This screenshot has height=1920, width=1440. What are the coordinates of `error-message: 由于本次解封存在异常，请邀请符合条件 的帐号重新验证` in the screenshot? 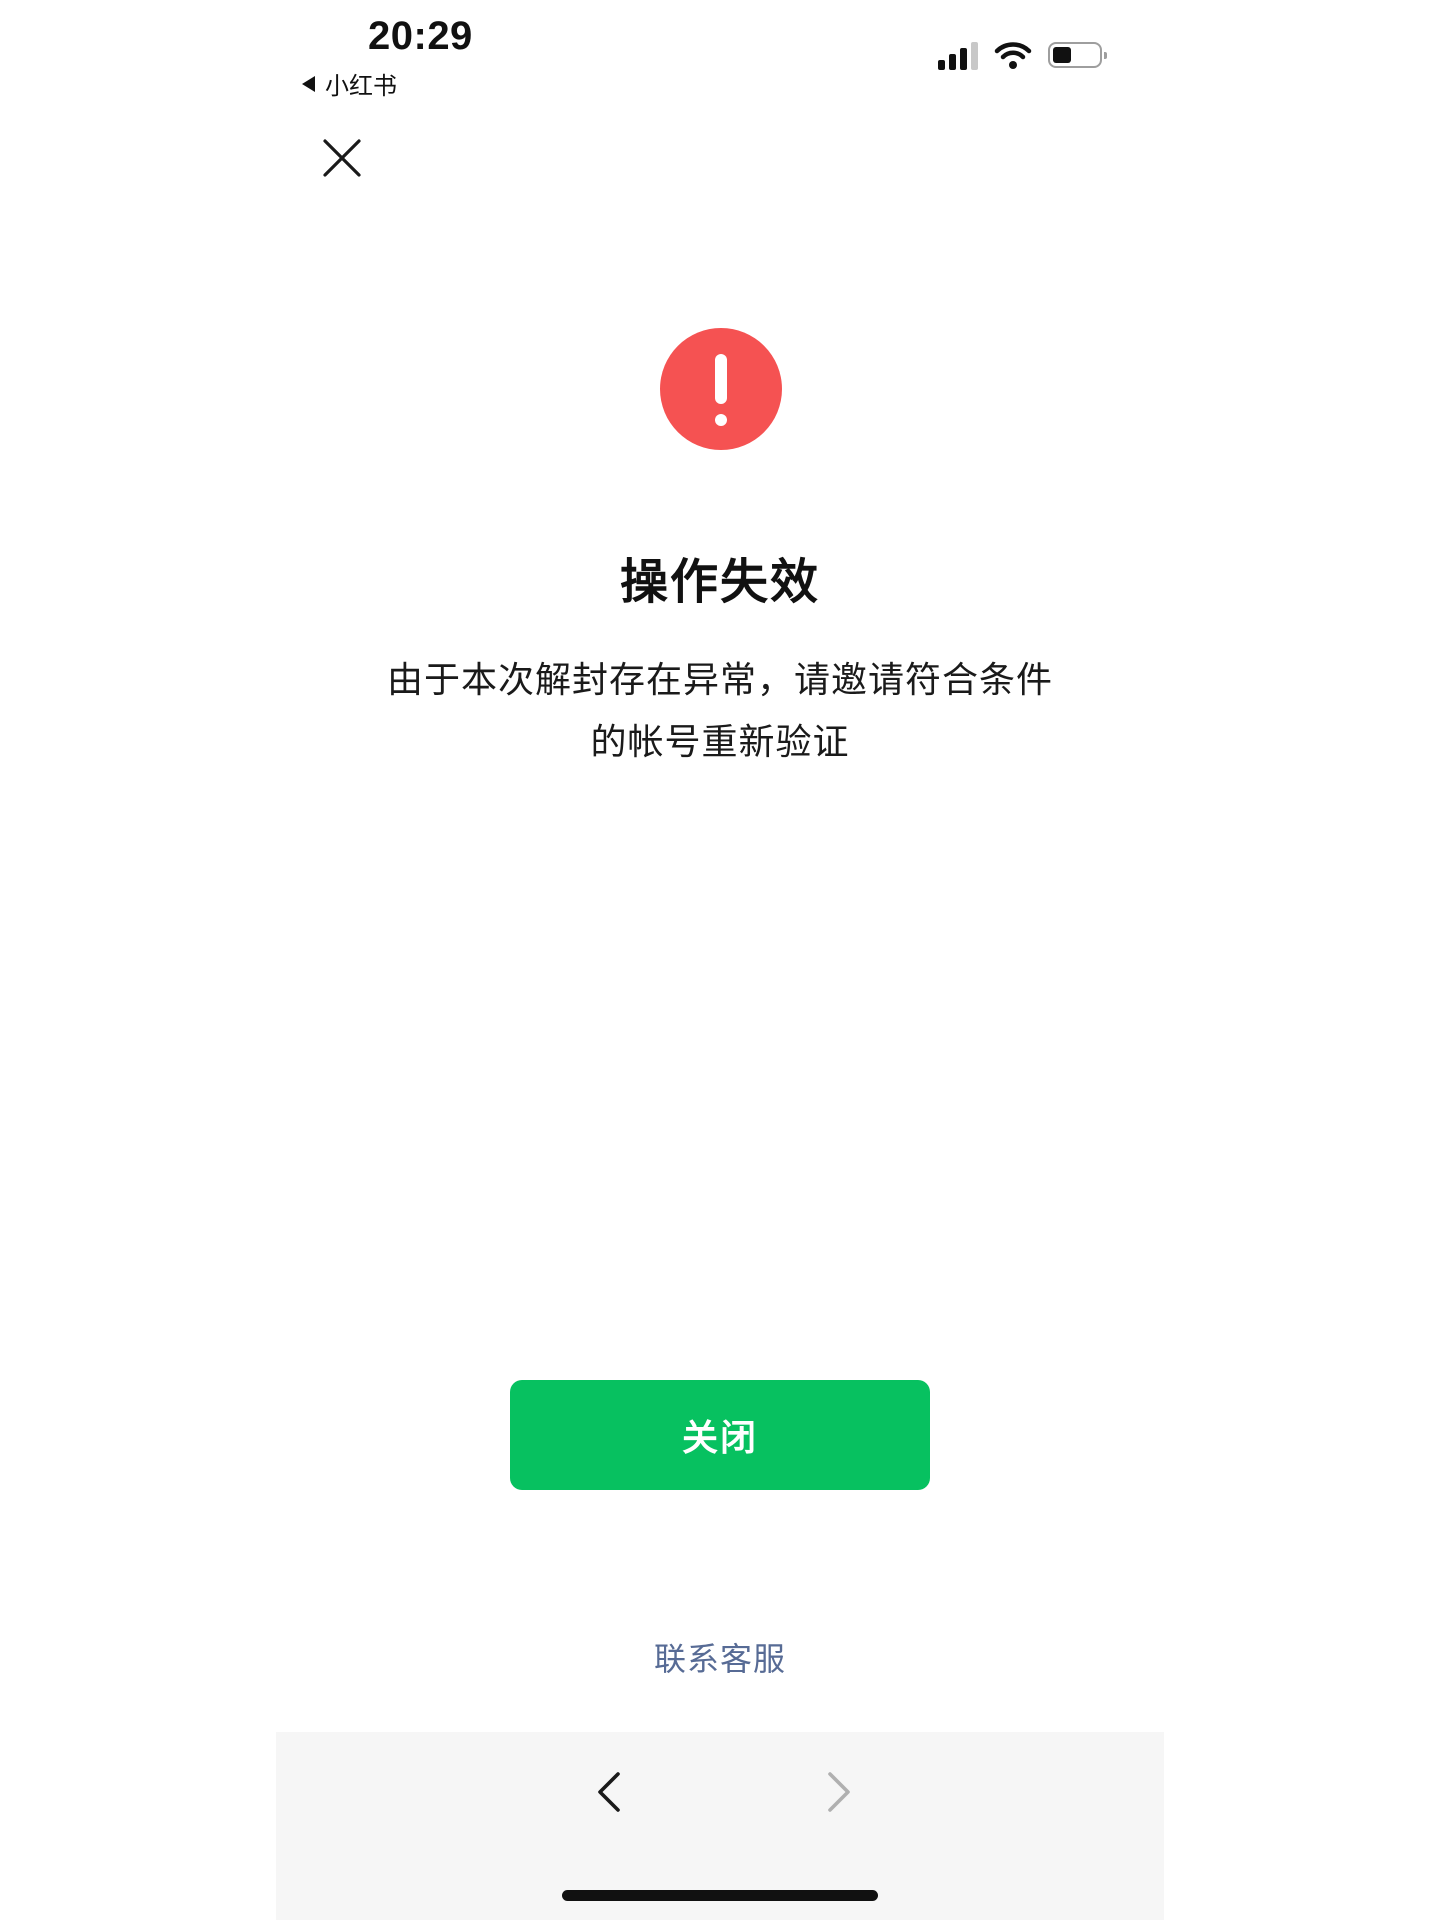 It's located at (720, 712).